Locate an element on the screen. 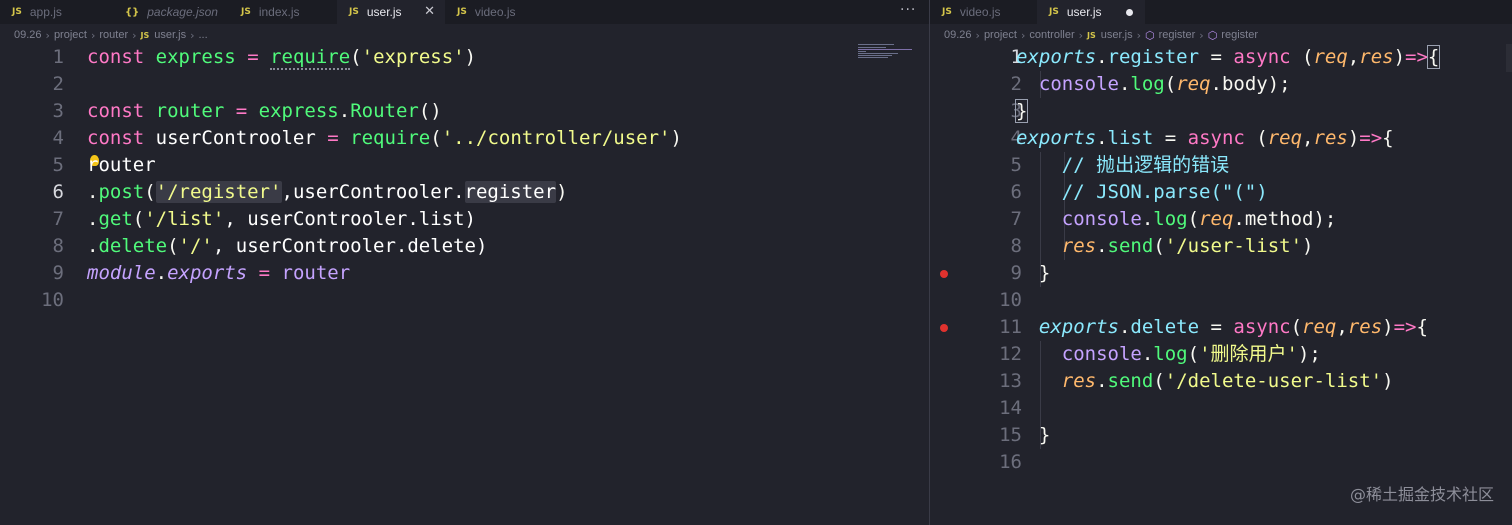 The height and width of the screenshot is (525, 1512). tab-label: package.json is located at coordinates (182, 12).